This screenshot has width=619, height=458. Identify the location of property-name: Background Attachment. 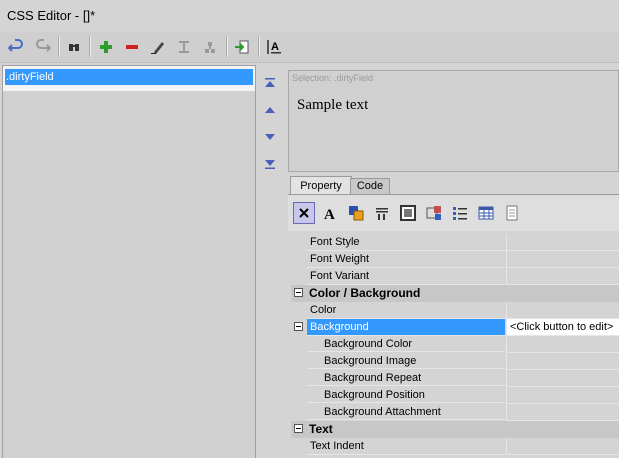
(406, 412).